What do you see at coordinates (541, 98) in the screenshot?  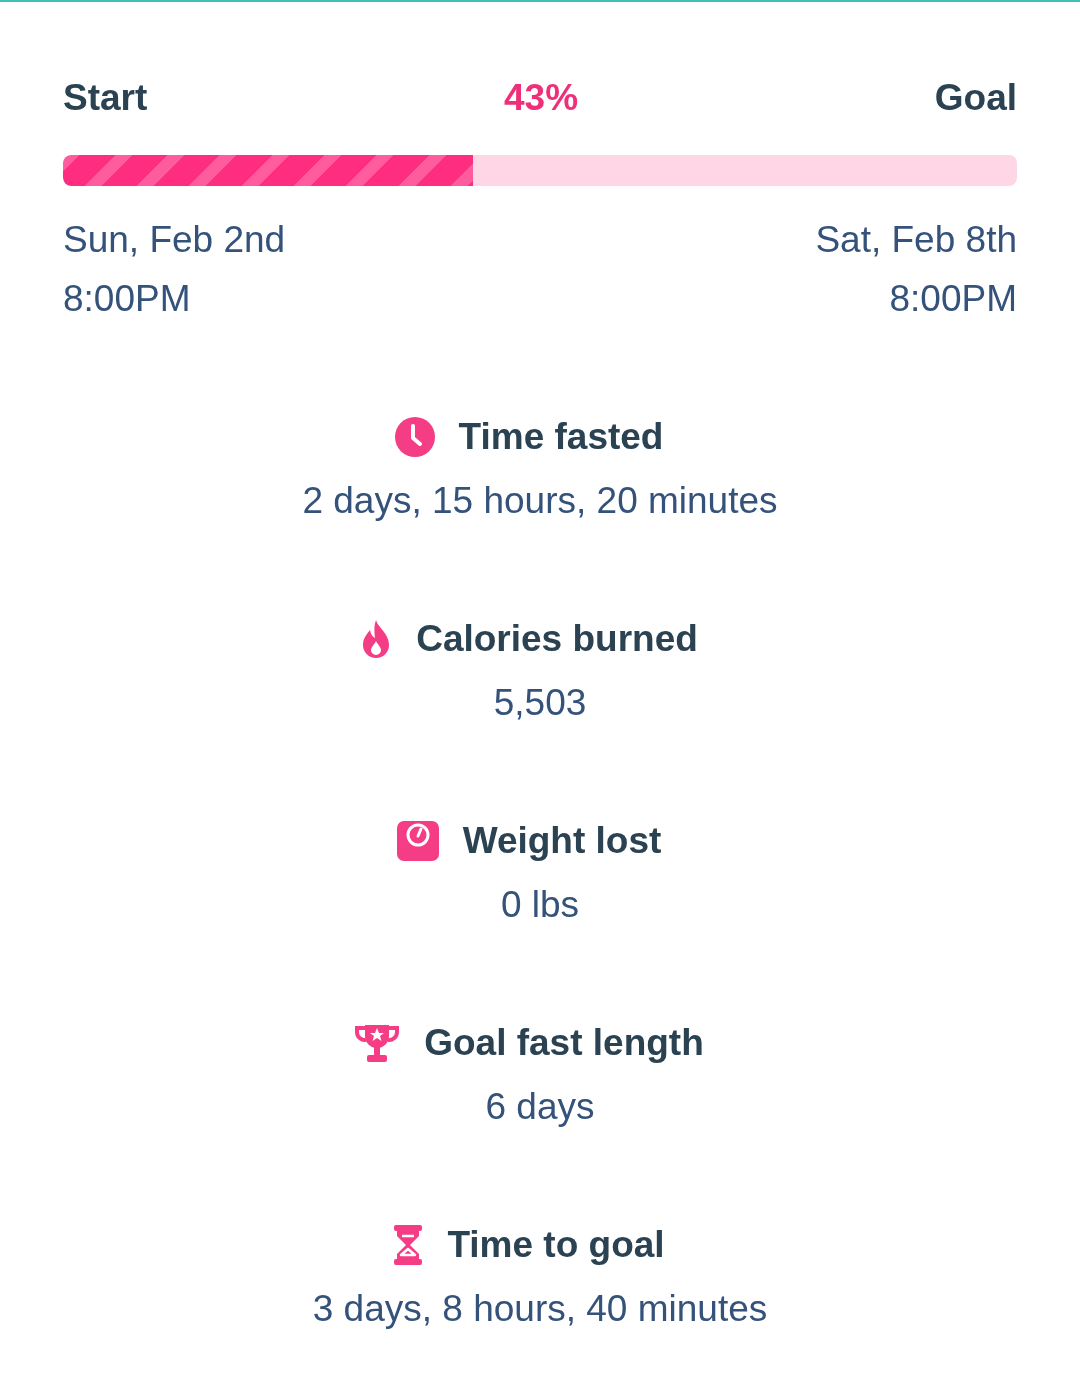 I see `progress-percent: 43%` at bounding box center [541, 98].